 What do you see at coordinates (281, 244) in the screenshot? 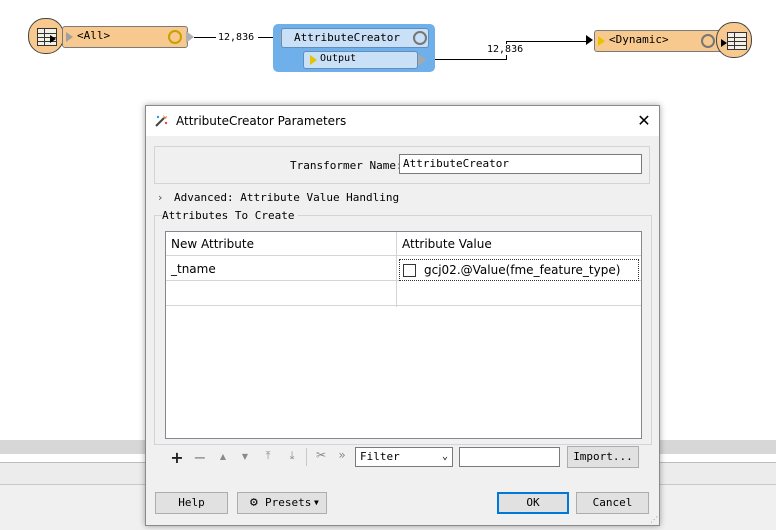
I see `column-header-new-attribute: New Attribute` at bounding box center [281, 244].